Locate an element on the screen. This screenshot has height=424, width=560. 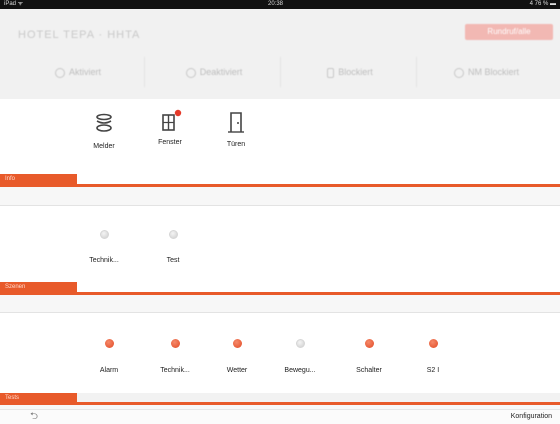
item-label: Melder is located at coordinates (104, 146).